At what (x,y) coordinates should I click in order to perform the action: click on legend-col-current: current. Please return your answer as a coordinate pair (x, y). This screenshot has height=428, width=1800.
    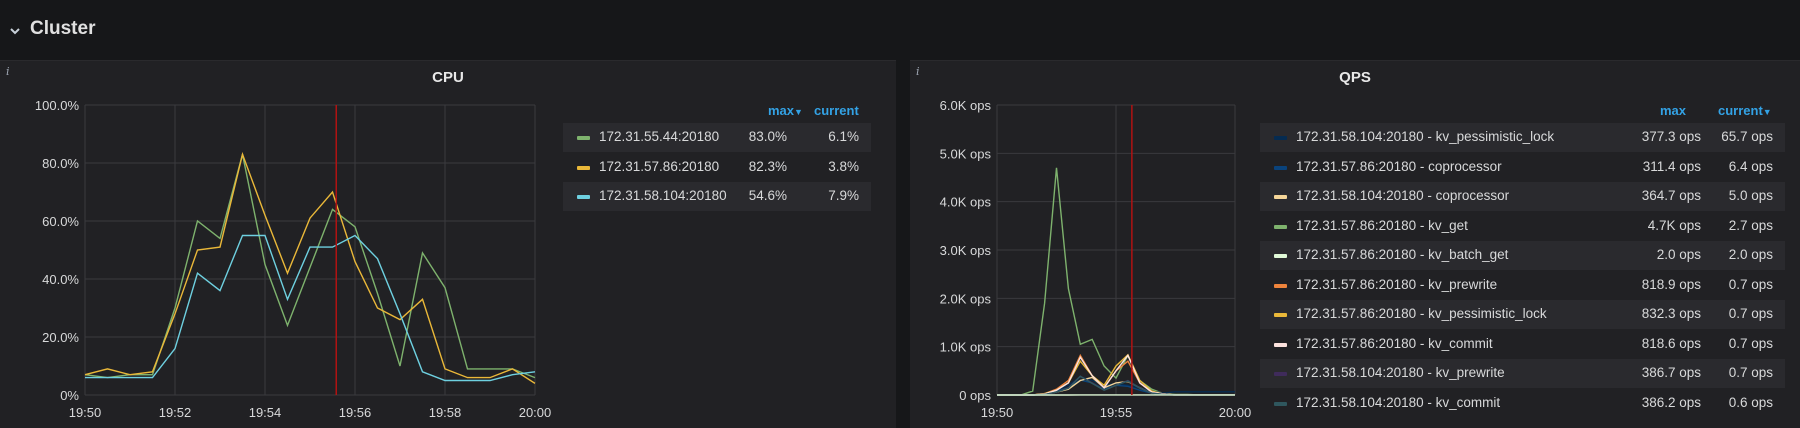
    Looking at the image, I should click on (836, 110).